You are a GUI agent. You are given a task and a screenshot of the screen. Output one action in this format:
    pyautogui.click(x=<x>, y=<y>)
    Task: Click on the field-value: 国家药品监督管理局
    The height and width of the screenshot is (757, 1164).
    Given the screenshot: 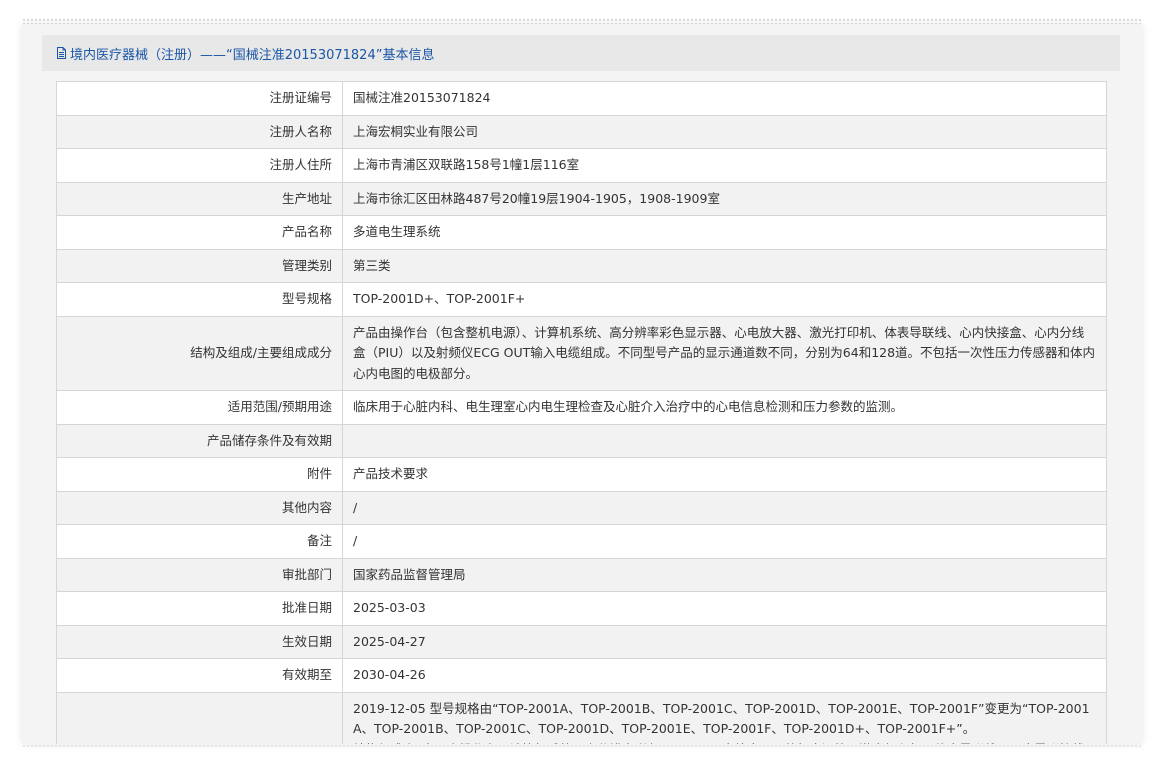 What is the action you would take?
    pyautogui.click(x=724, y=574)
    